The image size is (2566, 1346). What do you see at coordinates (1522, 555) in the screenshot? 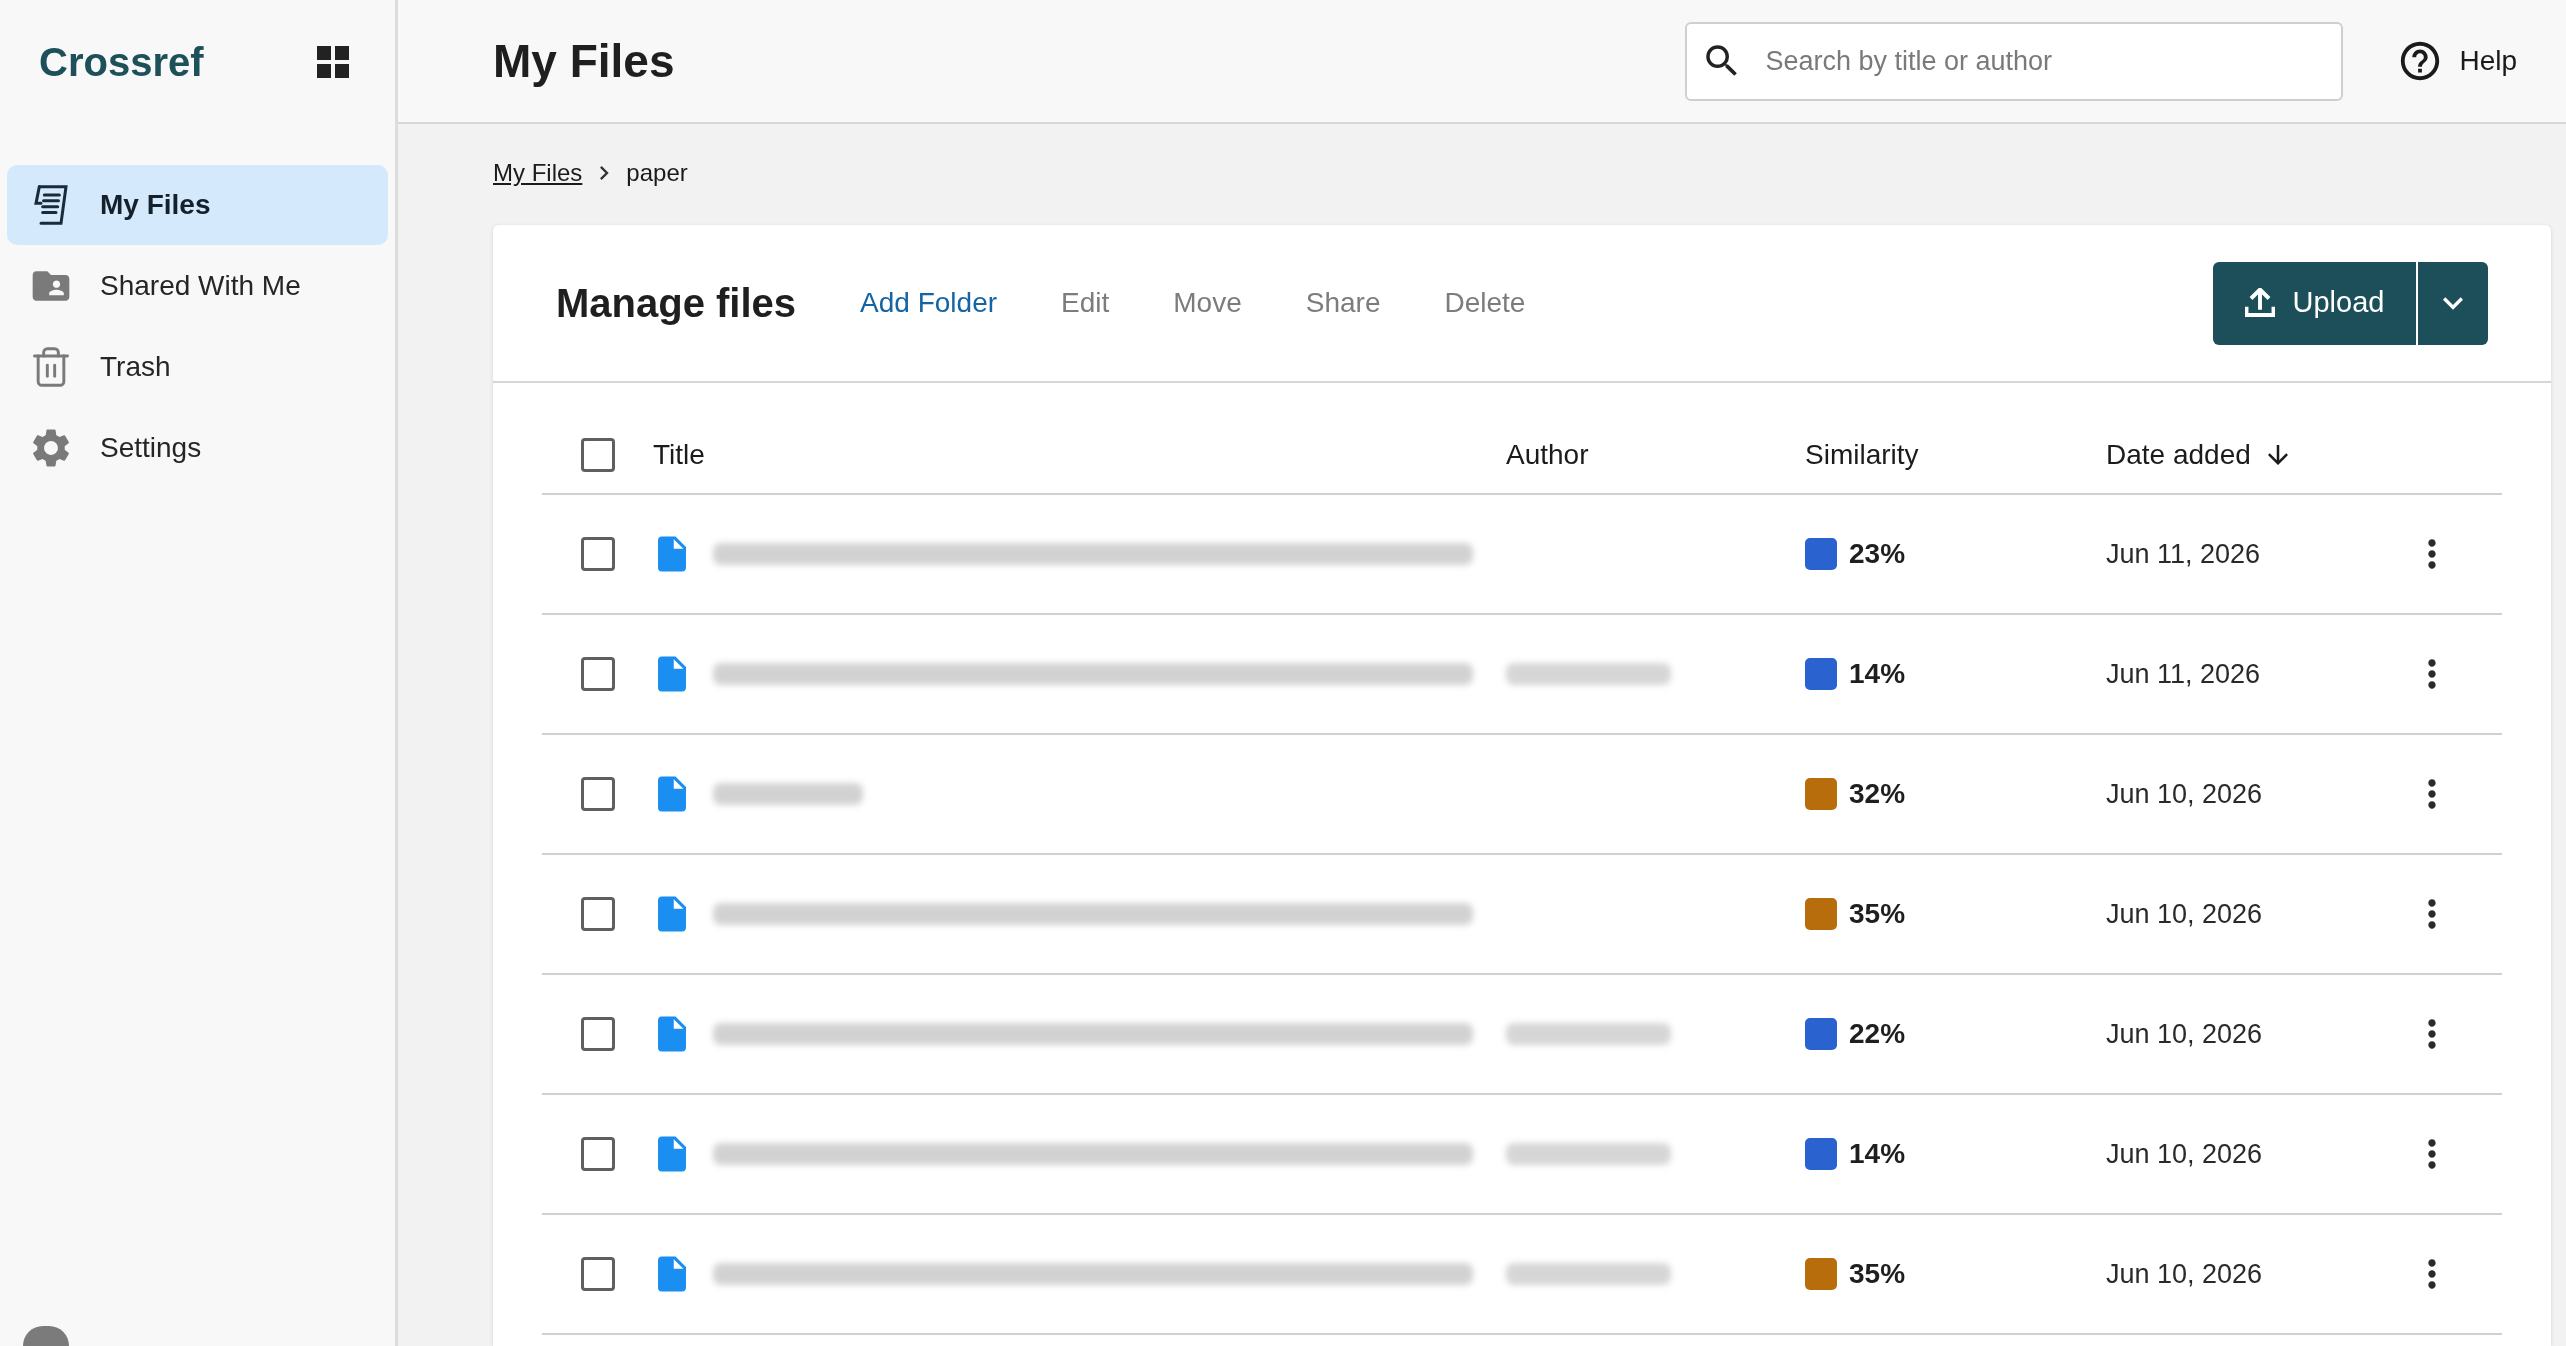
I see `table-row: 23% Jun 11, 2026` at bounding box center [1522, 555].